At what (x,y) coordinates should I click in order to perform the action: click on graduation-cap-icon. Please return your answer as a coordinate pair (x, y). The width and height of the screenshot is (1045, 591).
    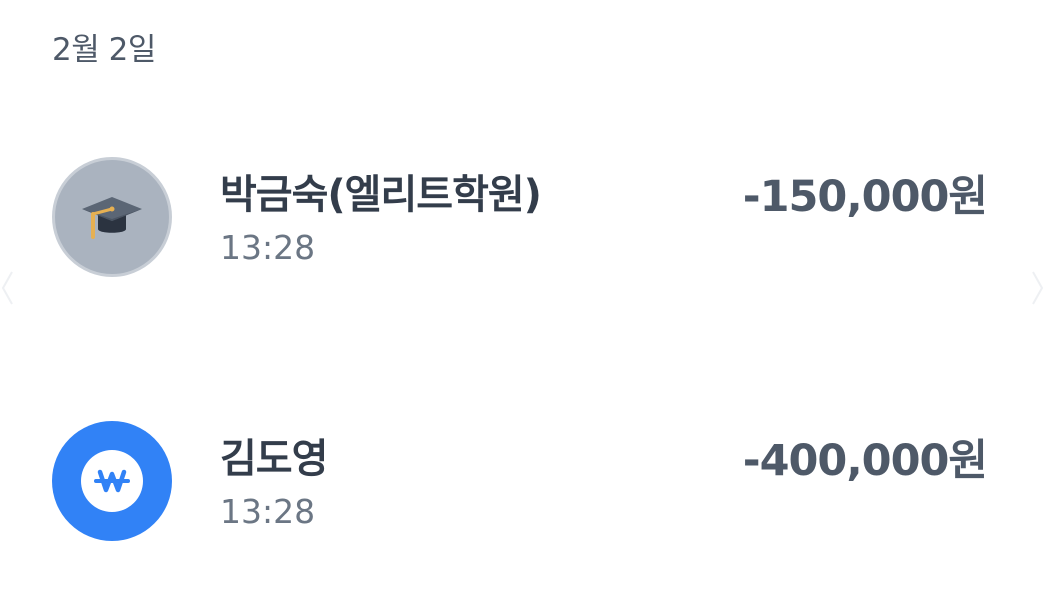
    Looking at the image, I should click on (112, 218).